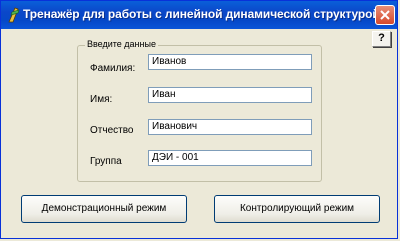 This screenshot has height=241, width=400. Describe the element at coordinates (113, 68) in the screenshot. I see `surname-label: Фамилия:` at that location.